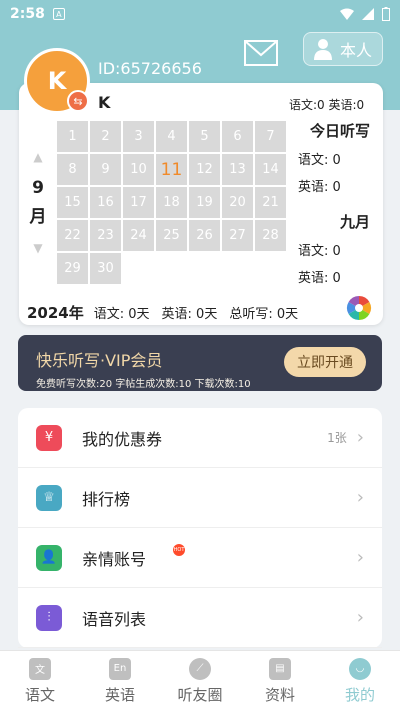 This screenshot has height=711, width=400. I want to click on status-time: 2:58, so click(27, 14).